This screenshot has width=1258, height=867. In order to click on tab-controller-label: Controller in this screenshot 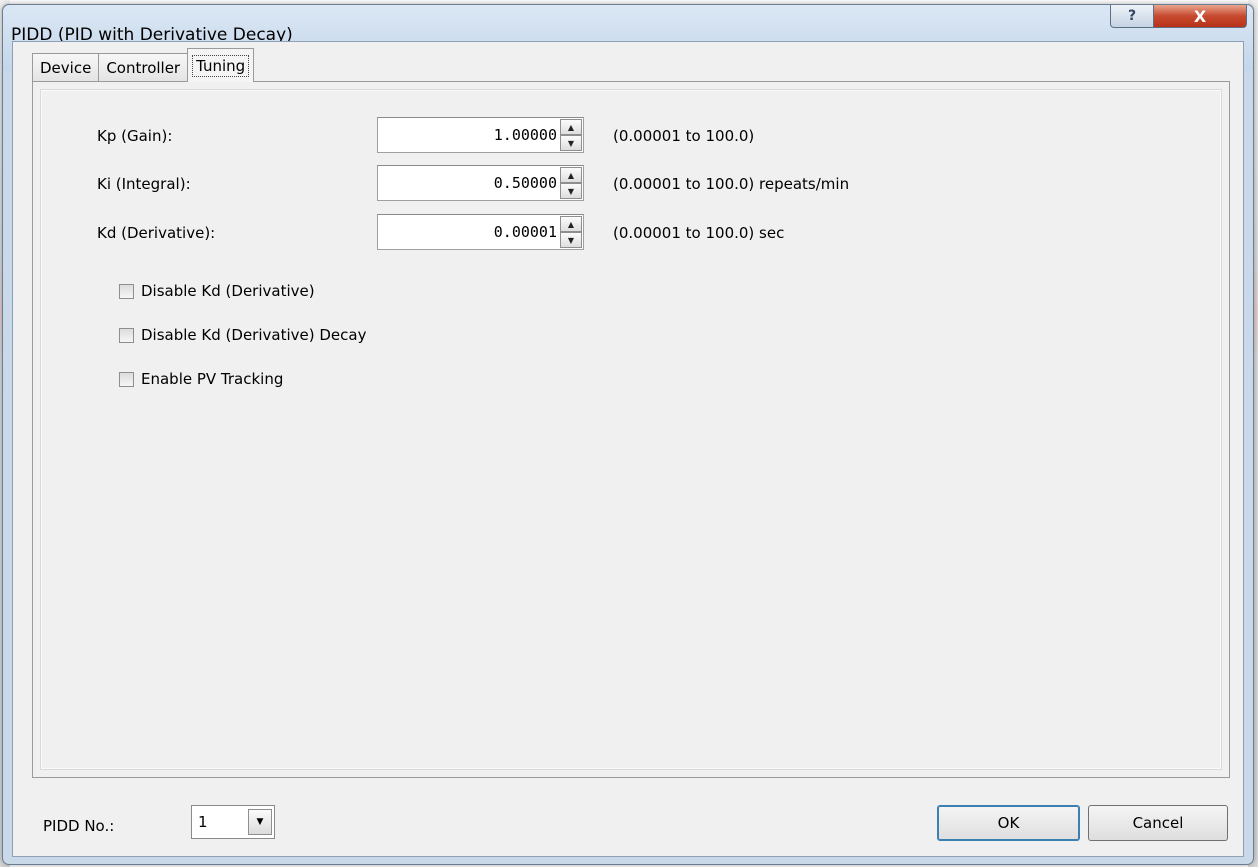, I will do `click(143, 68)`.